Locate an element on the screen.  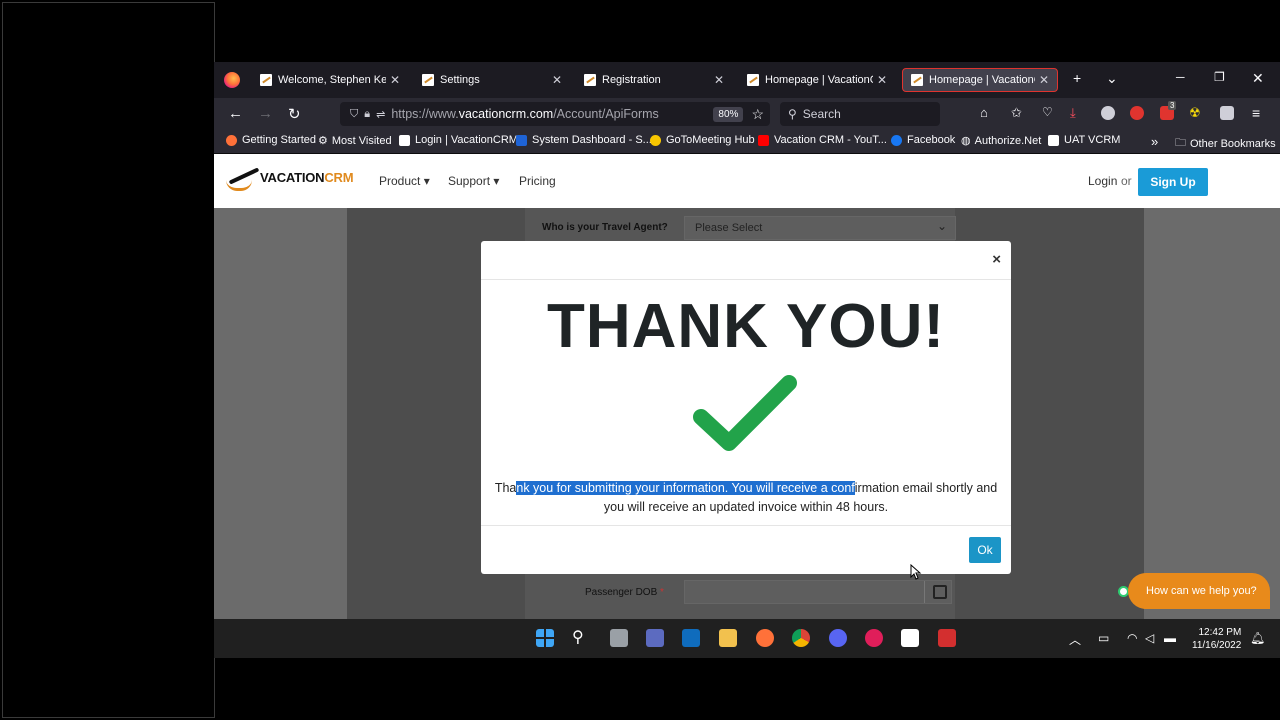
volume-icon: ◁ is located at coordinates (1149, 638).